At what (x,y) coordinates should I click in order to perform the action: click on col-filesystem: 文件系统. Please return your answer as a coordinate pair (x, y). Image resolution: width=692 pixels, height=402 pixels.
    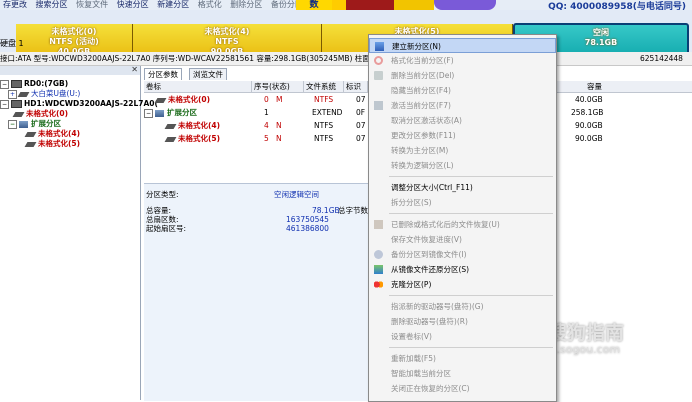
    Looking at the image, I should click on (324, 86).